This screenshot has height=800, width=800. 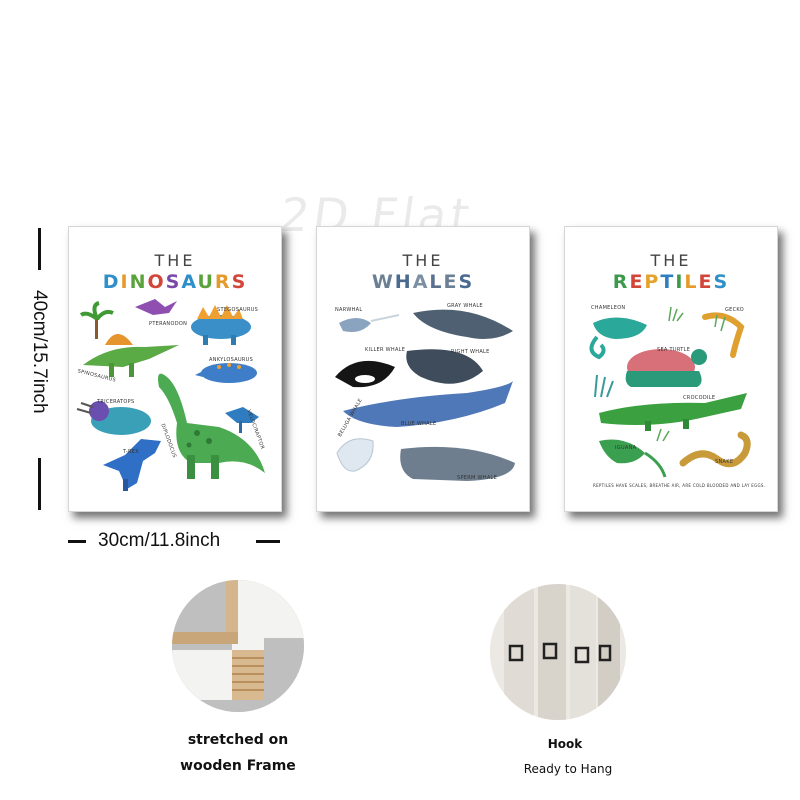 What do you see at coordinates (626, 448) in the screenshot?
I see `label-iguana: IGUANA` at bounding box center [626, 448].